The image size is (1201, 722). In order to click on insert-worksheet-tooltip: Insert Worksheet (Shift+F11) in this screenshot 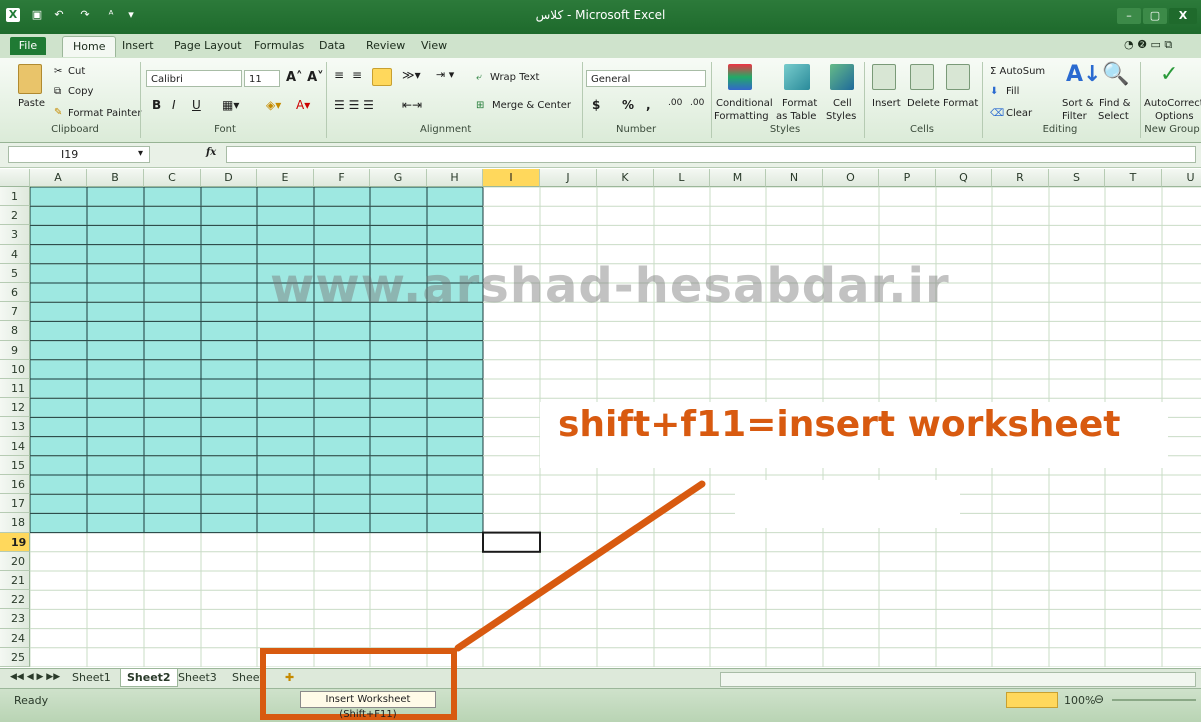, I will do `click(368, 705)`.